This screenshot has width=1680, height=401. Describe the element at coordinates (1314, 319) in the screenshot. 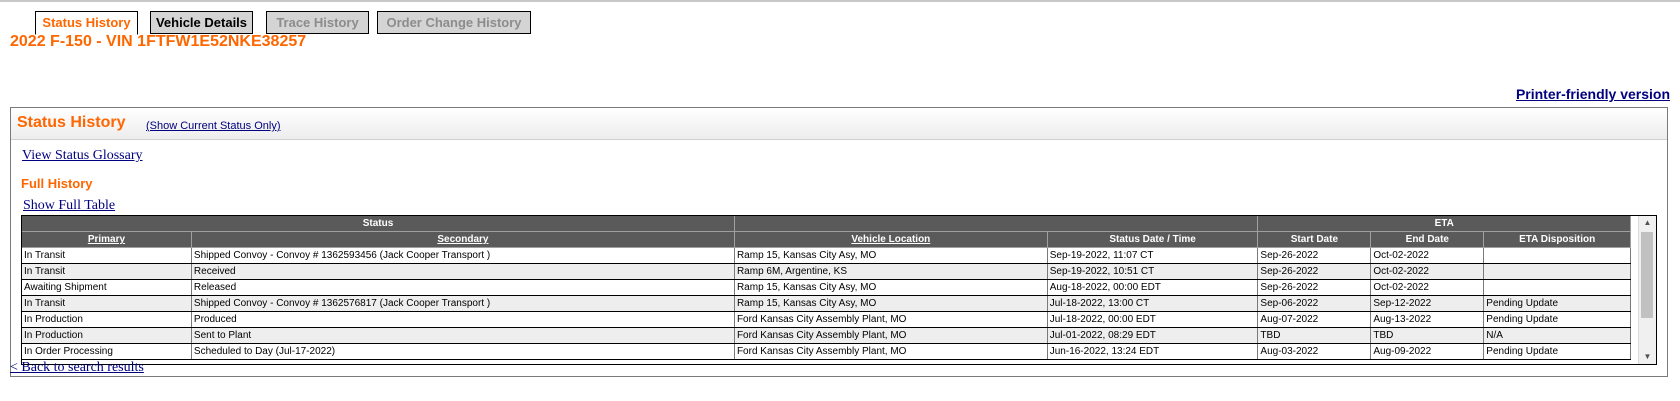

I see `cell-start-date: Aug-07-2022` at that location.